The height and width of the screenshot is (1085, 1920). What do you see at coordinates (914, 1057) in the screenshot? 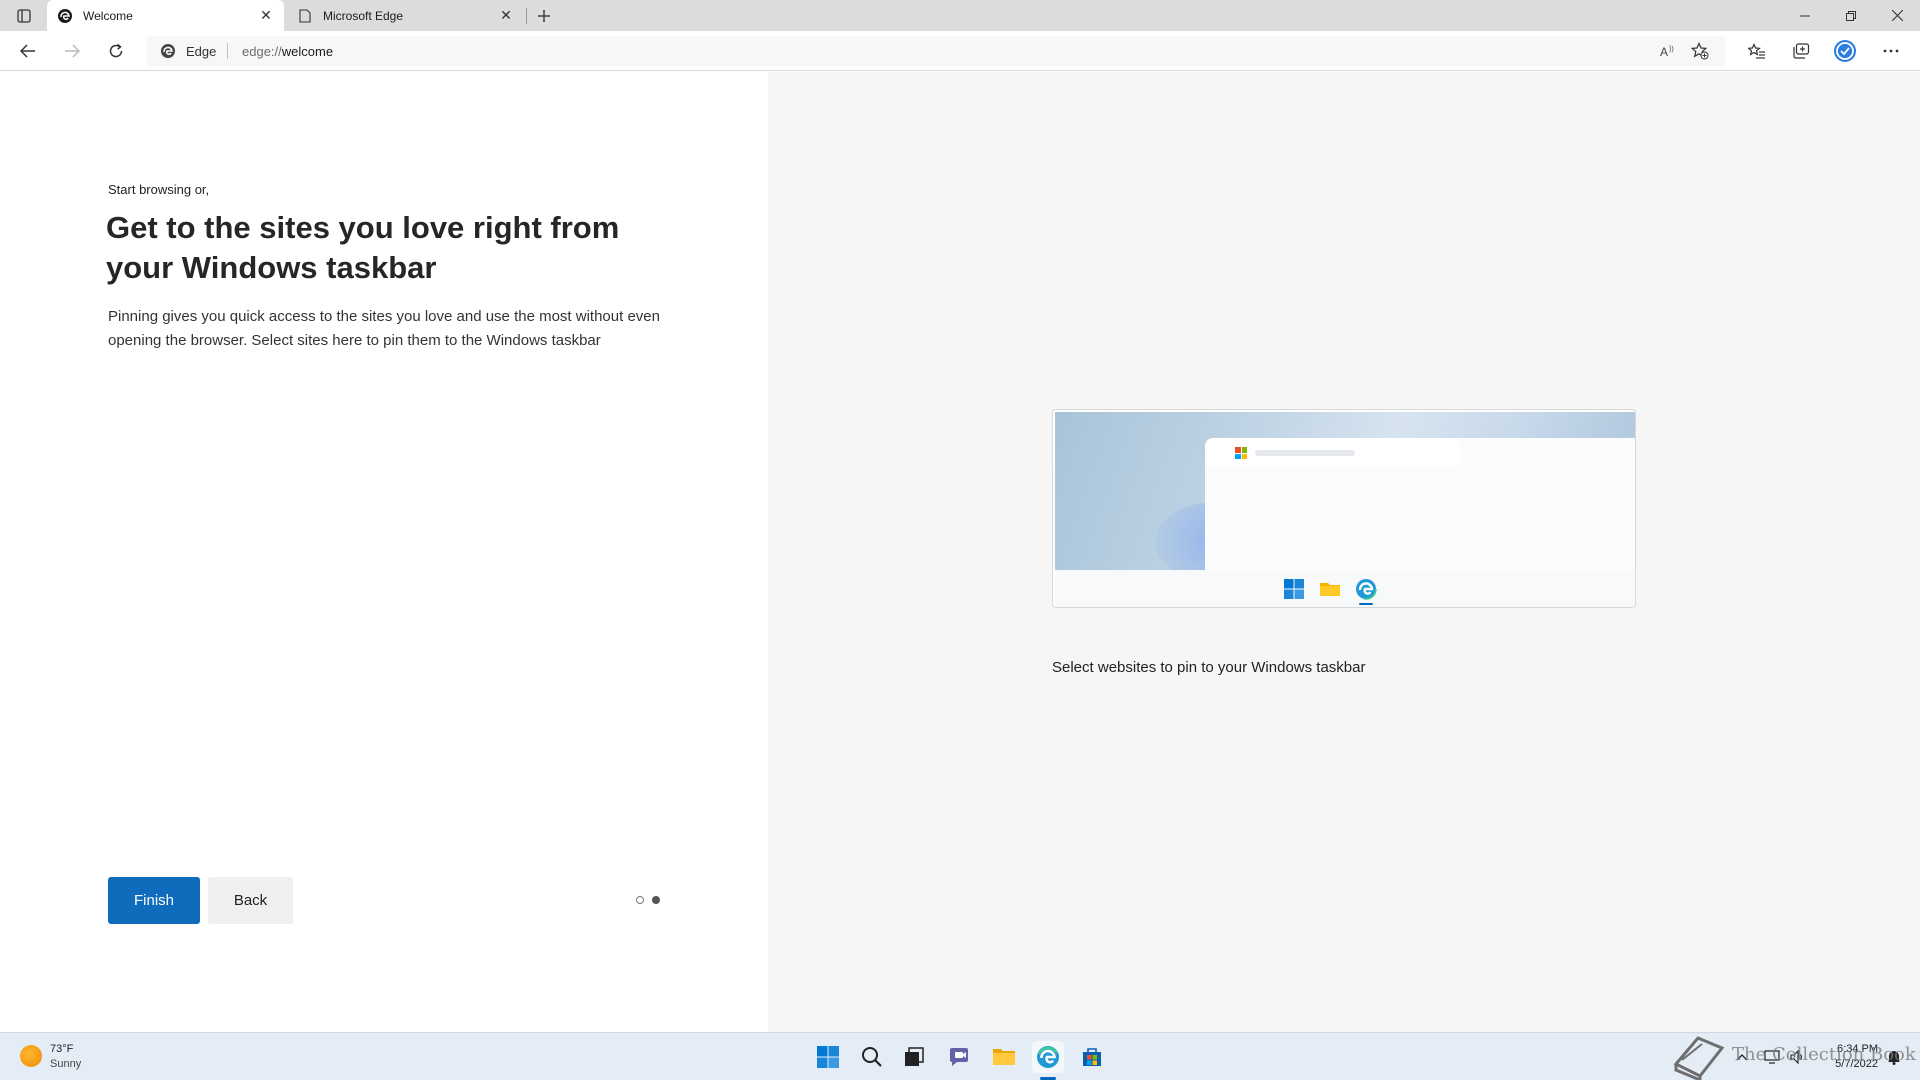
I see `task-view-icon` at bounding box center [914, 1057].